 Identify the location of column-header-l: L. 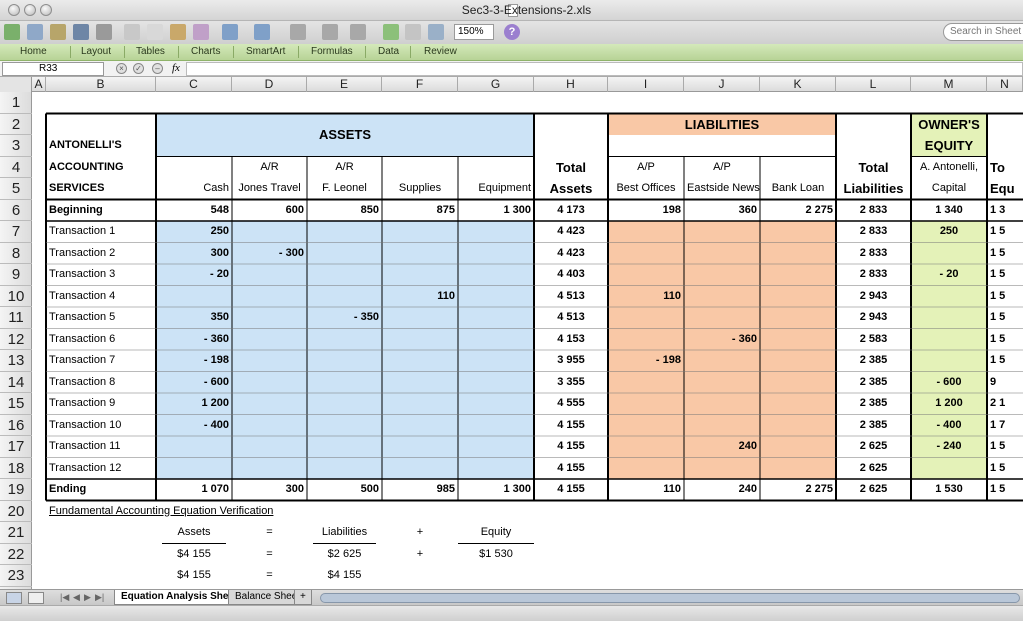
(873, 84).